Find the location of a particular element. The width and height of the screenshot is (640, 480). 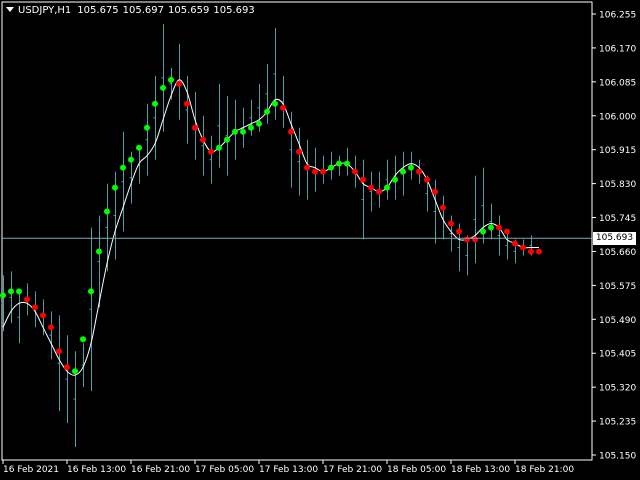

symbol-label: USDJPY,H1 is located at coordinates (45, 10).